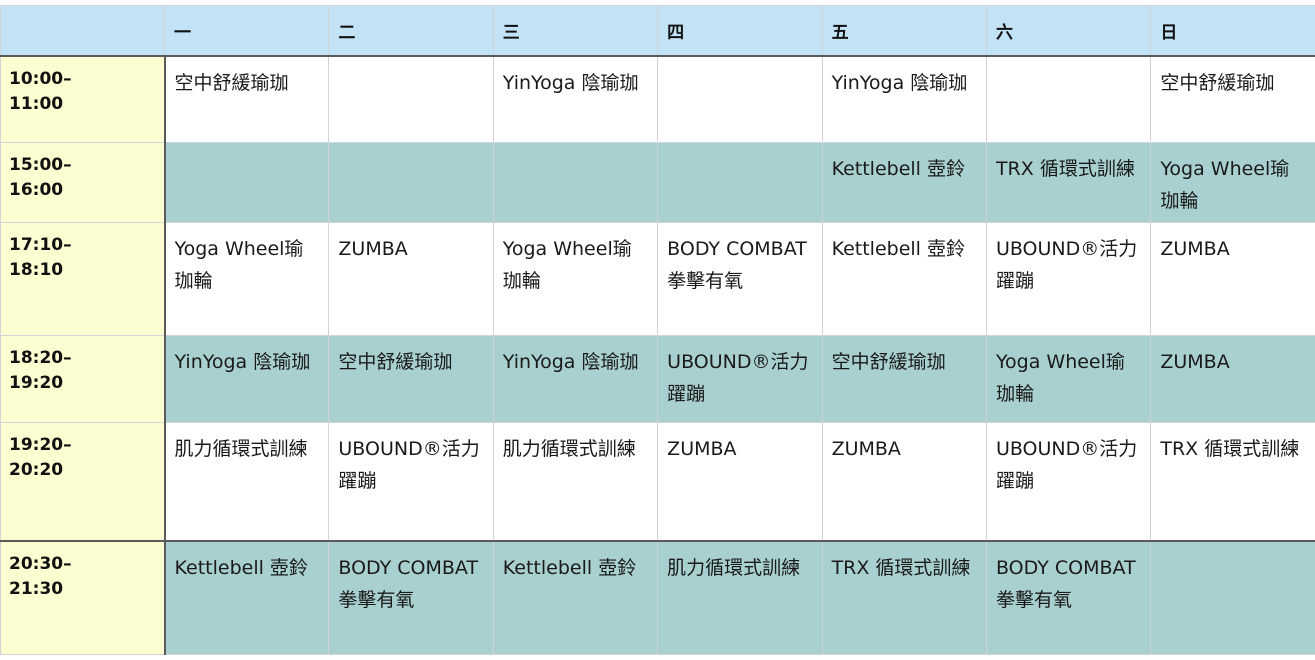  Describe the element at coordinates (83, 379) in the screenshot. I see `time-slot-label: 18:20– 19:20` at that location.